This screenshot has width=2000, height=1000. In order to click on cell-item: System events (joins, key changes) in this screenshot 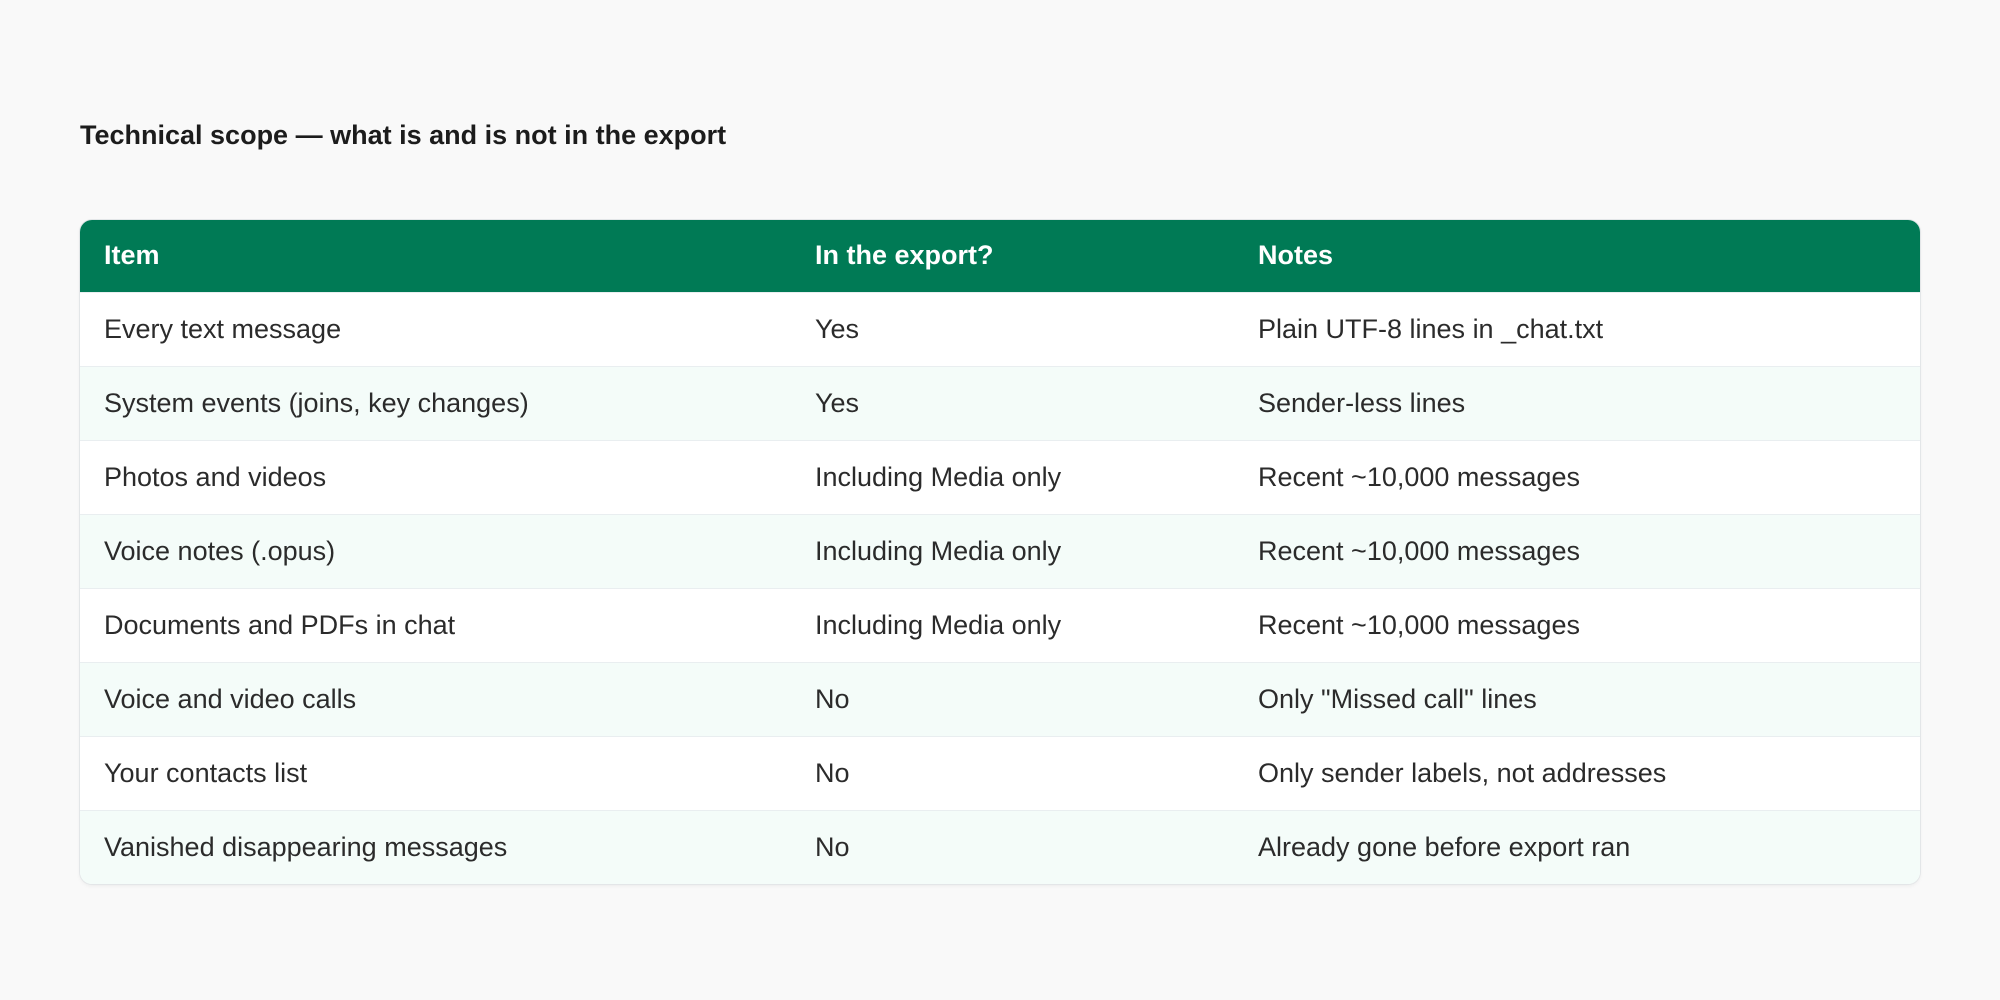, I will do `click(316, 402)`.